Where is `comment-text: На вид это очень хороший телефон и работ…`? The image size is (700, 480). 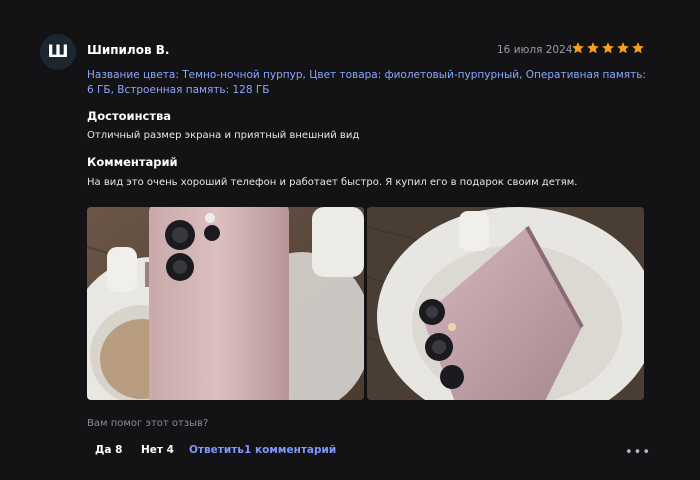 comment-text: На вид это очень хороший телефон и работ… is located at coordinates (332, 182).